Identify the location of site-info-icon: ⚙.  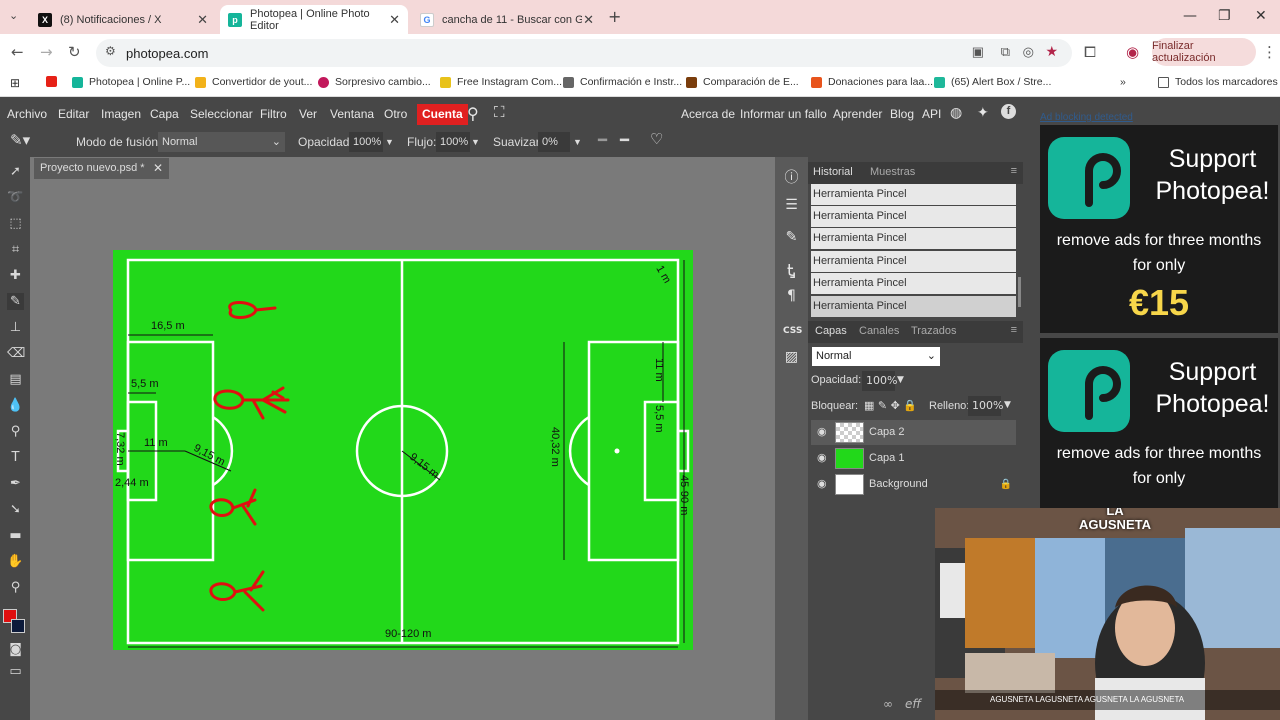
(110, 51).